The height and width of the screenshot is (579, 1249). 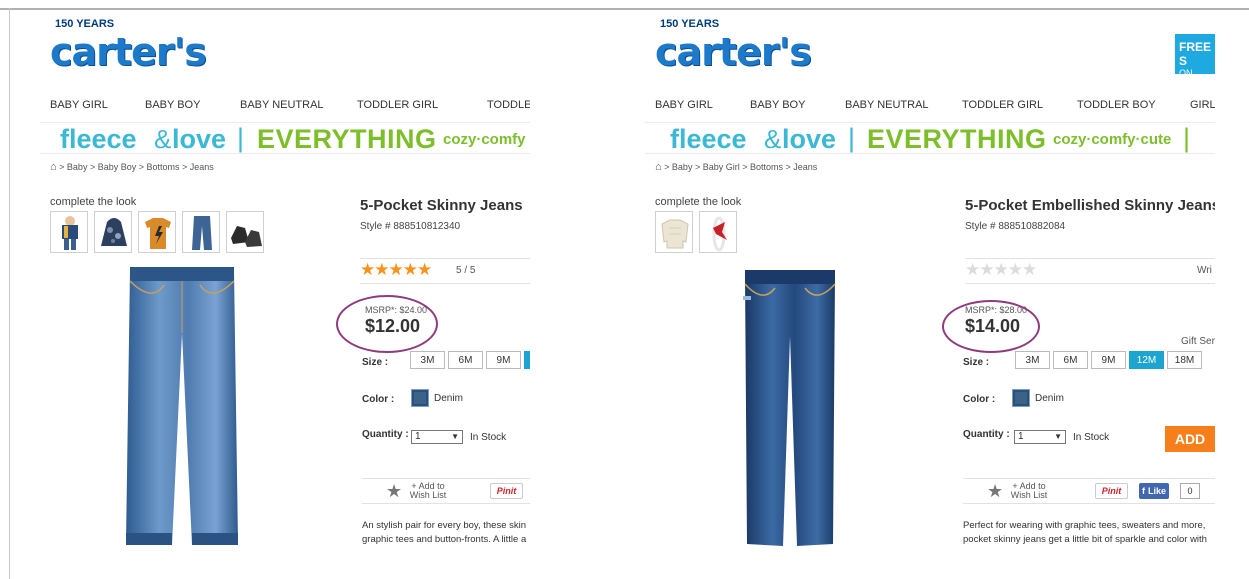 I want to click on nav-toddler-boy: TODDLER BC, so click(x=508, y=105).